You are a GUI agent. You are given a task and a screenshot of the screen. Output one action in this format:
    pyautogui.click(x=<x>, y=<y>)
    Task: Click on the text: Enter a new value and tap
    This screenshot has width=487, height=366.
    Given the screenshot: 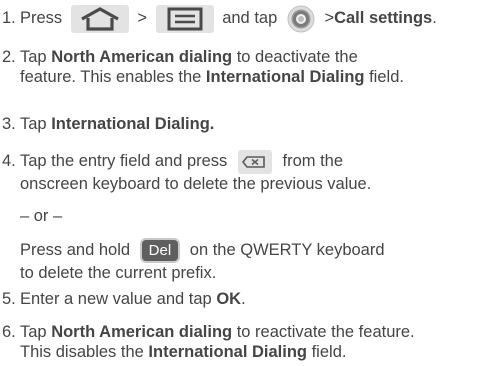 What is the action you would take?
    pyautogui.click(x=118, y=299)
    